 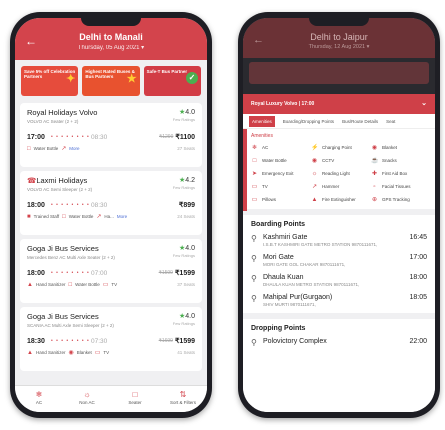 I want to click on tab-bus-route: Bus/Route Details, so click(x=360, y=121).